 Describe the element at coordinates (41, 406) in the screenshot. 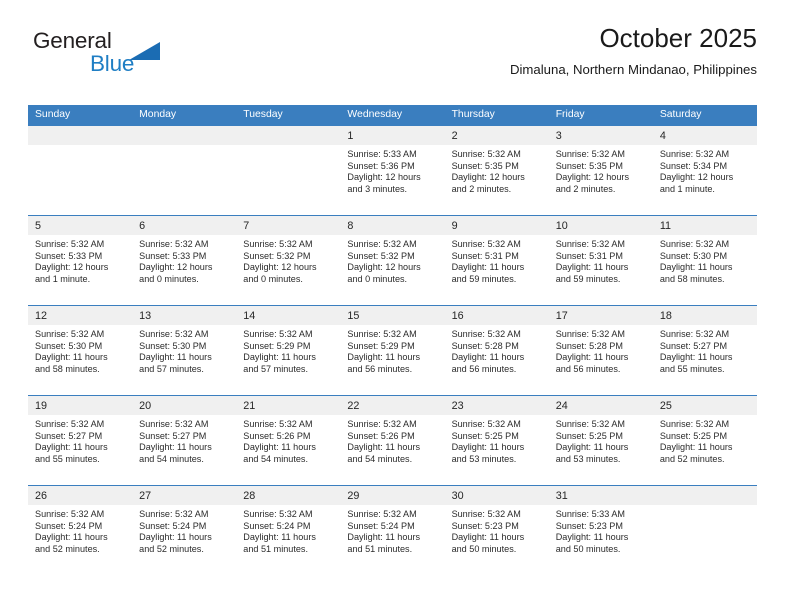

I see `day-number: 19` at that location.